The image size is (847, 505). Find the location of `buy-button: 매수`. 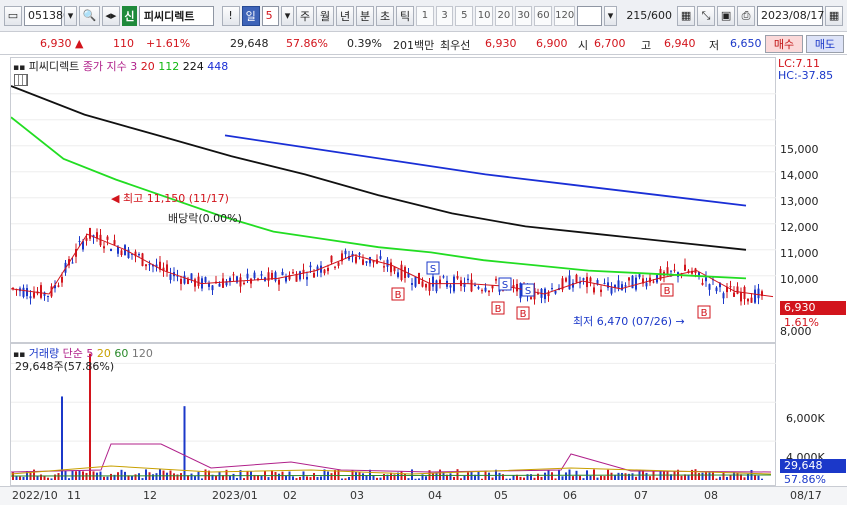

buy-button: 매수 is located at coordinates (784, 44).